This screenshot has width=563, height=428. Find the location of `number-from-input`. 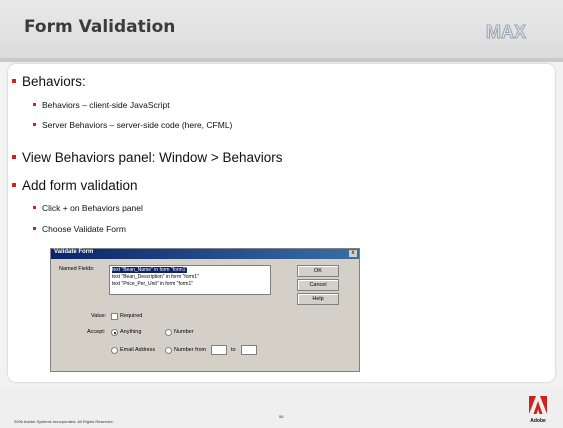

number-from-input is located at coordinates (219, 350).